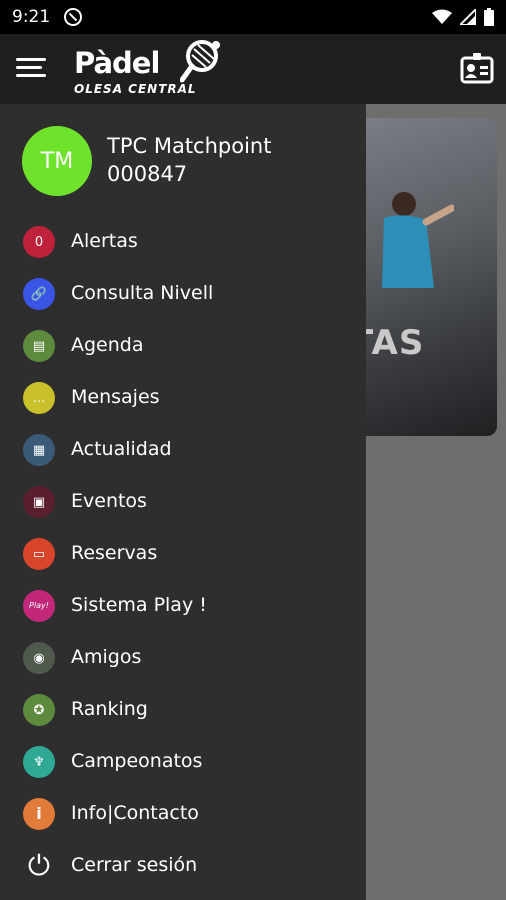 This screenshot has height=900, width=506. I want to click on menu-item-label: Sistema Play !, so click(139, 605).